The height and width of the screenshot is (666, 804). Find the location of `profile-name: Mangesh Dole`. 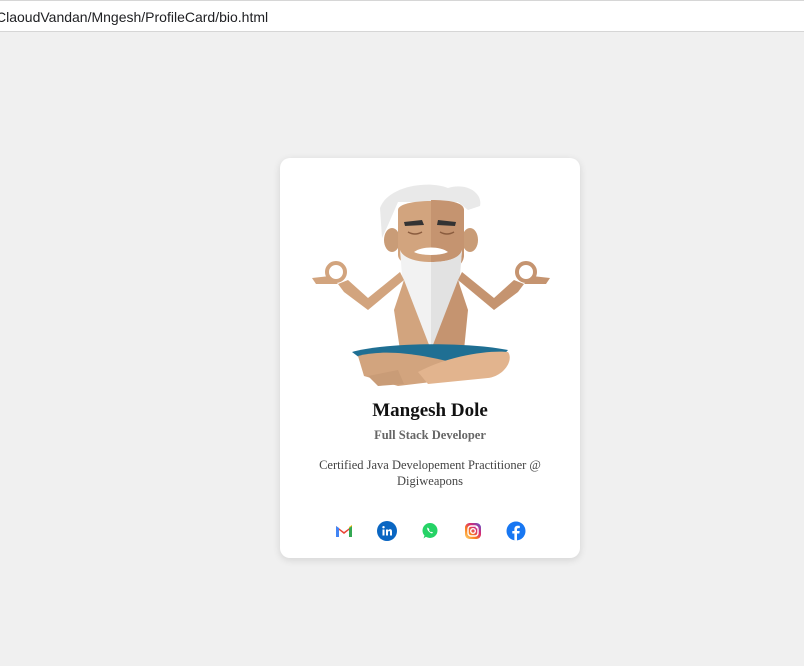

profile-name: Mangesh Dole is located at coordinates (430, 410).